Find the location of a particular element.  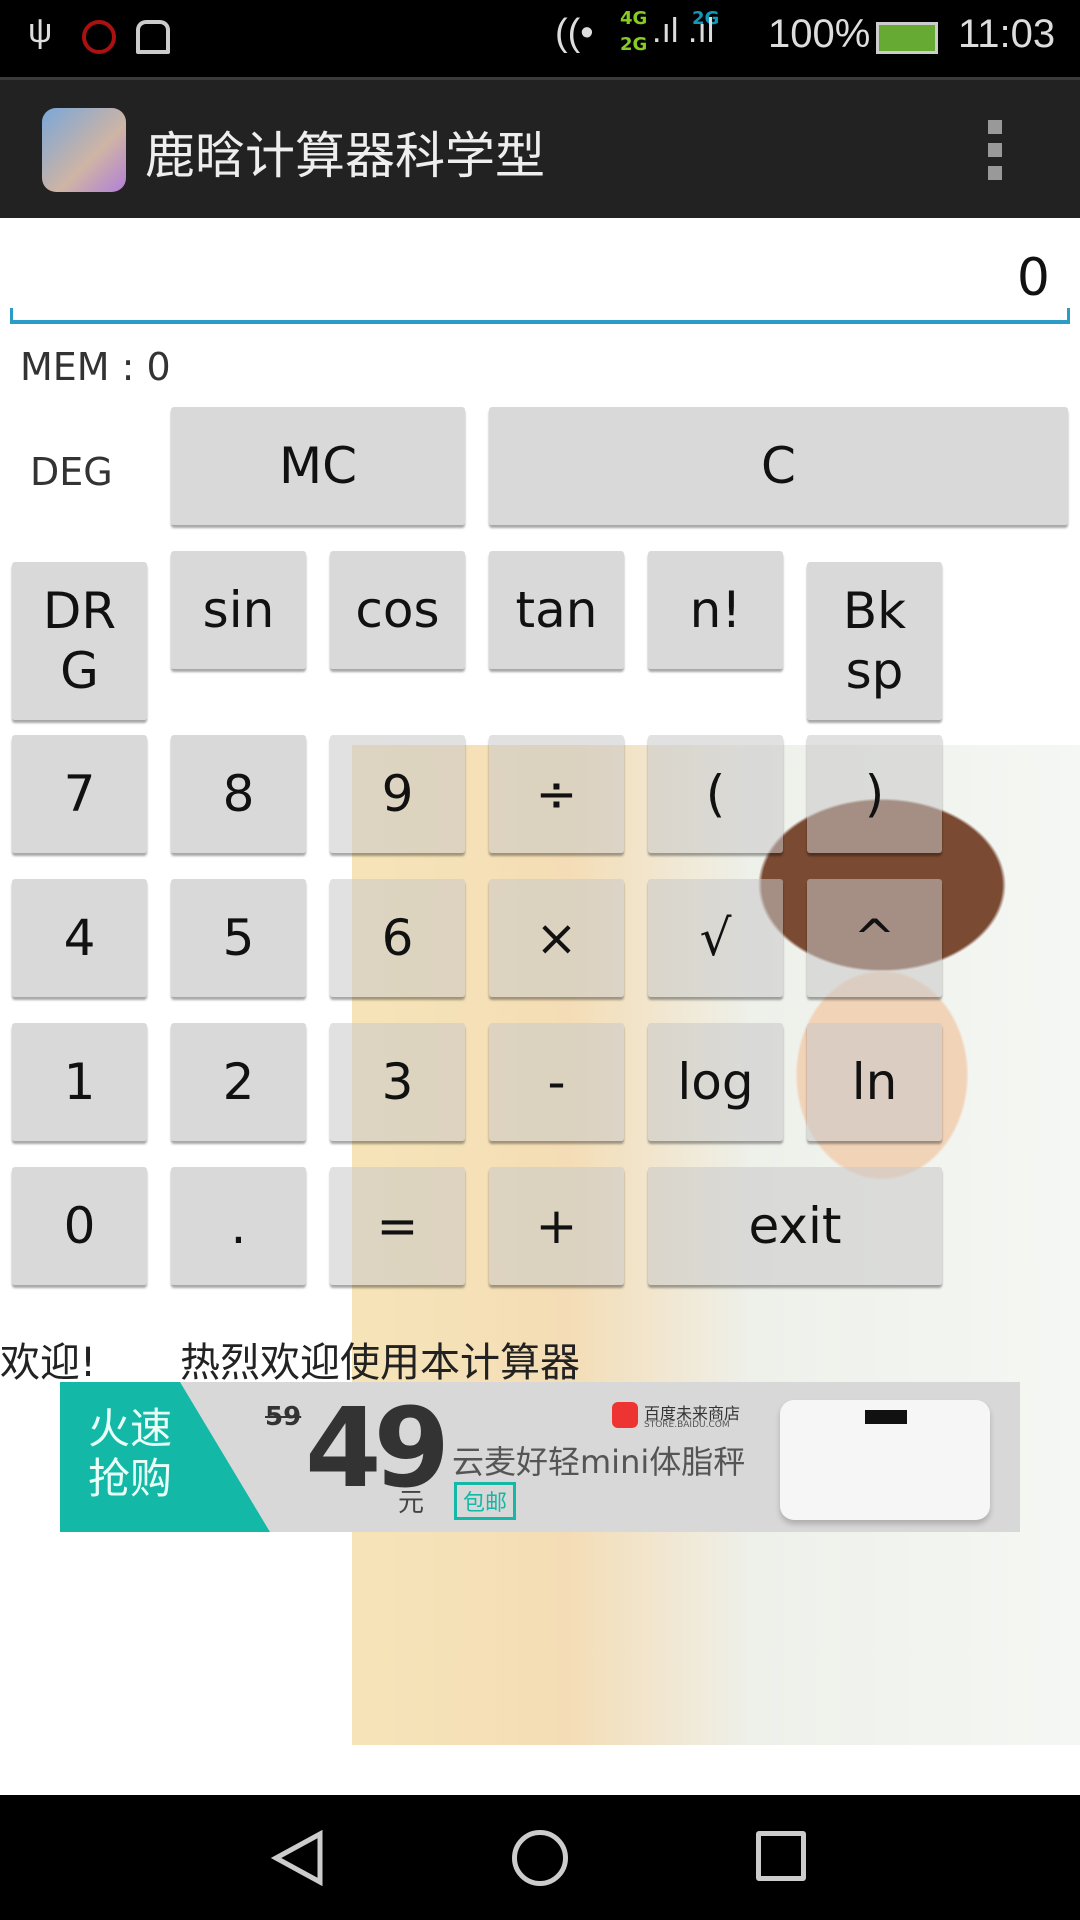

key-6: 6 is located at coordinates (397, 938).